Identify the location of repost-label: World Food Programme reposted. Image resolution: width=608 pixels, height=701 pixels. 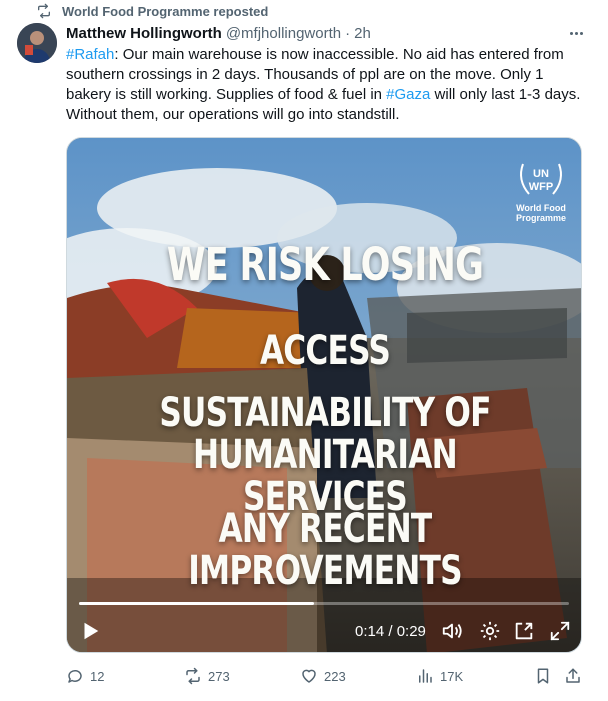
(165, 11).